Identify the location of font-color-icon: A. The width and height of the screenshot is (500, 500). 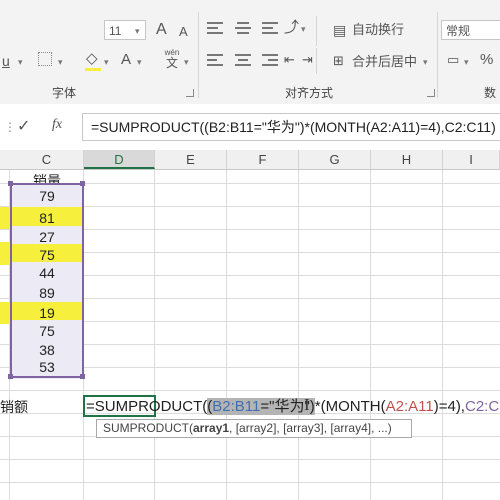
(126, 60).